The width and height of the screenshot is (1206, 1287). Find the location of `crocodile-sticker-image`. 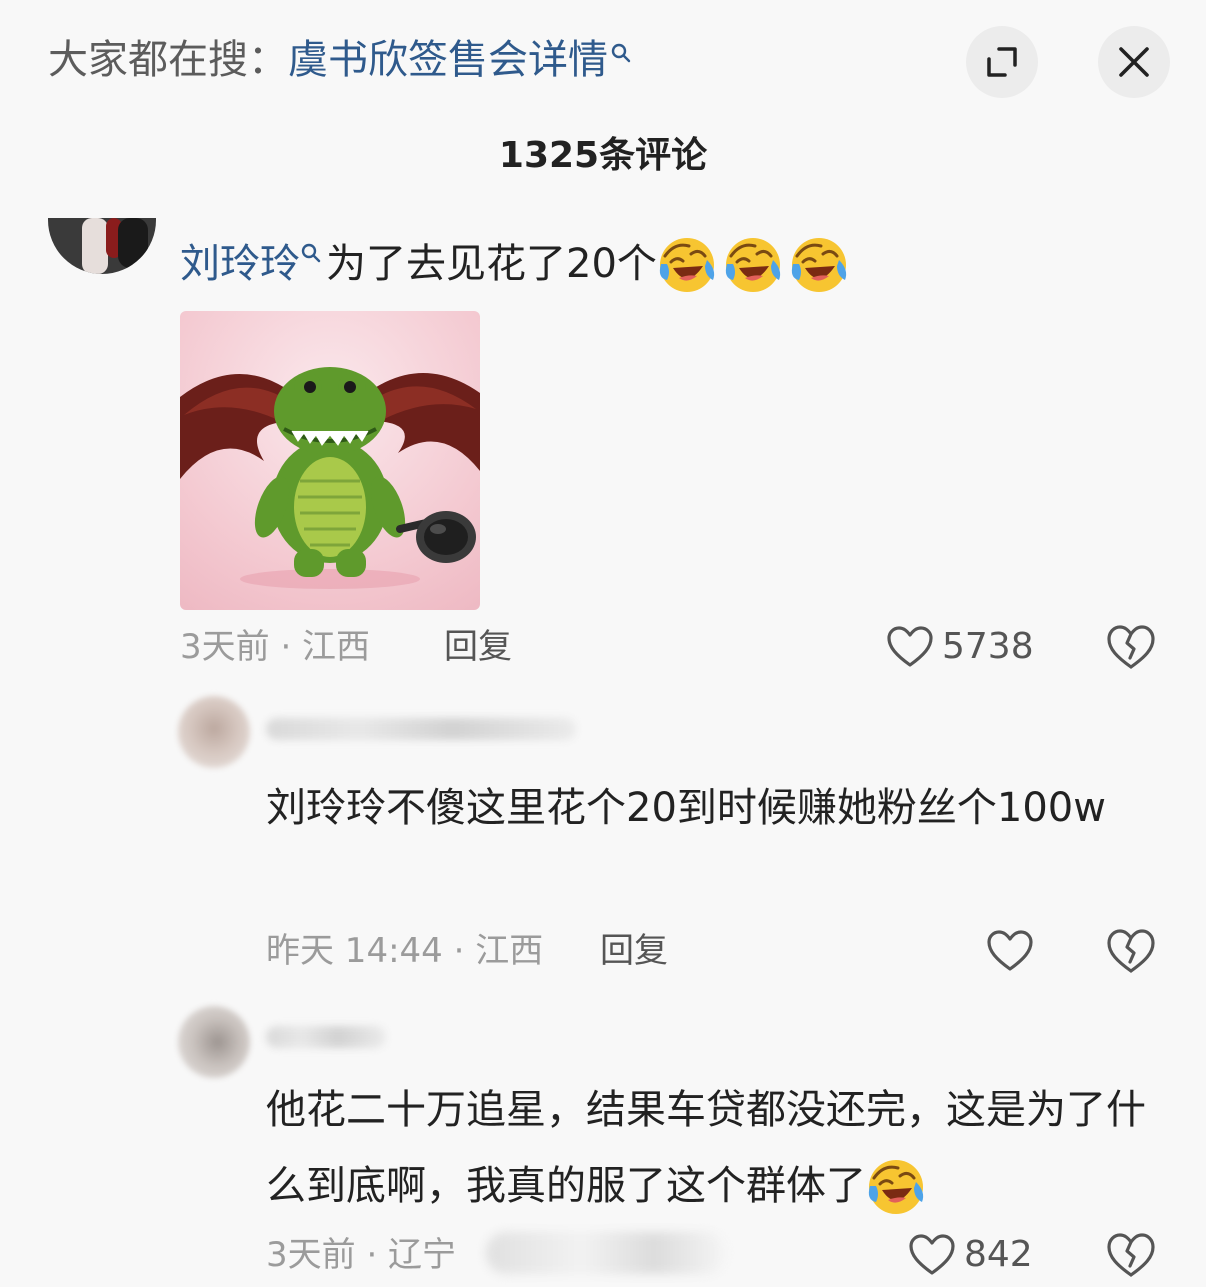

crocodile-sticker-image is located at coordinates (330, 460).